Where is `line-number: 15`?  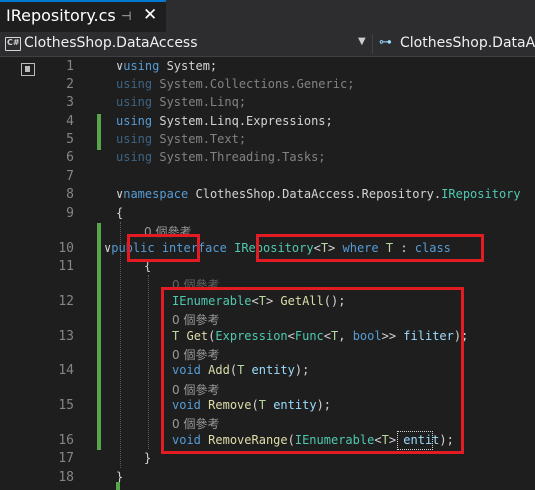
line-number: 15 is located at coordinates (66, 405).